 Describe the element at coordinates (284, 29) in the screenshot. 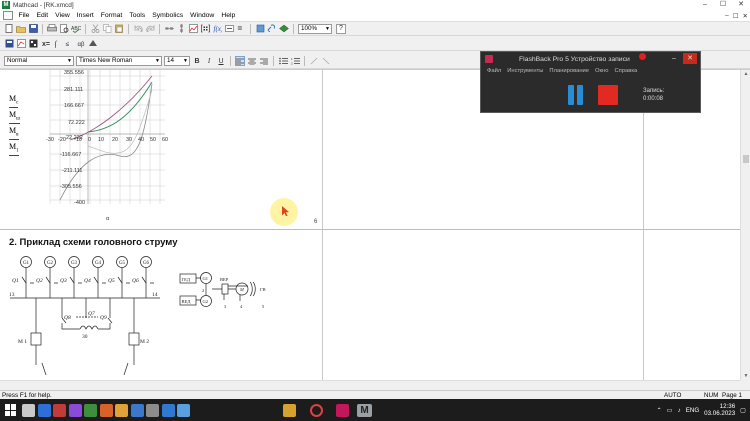

I see `resource-center-icon` at that location.